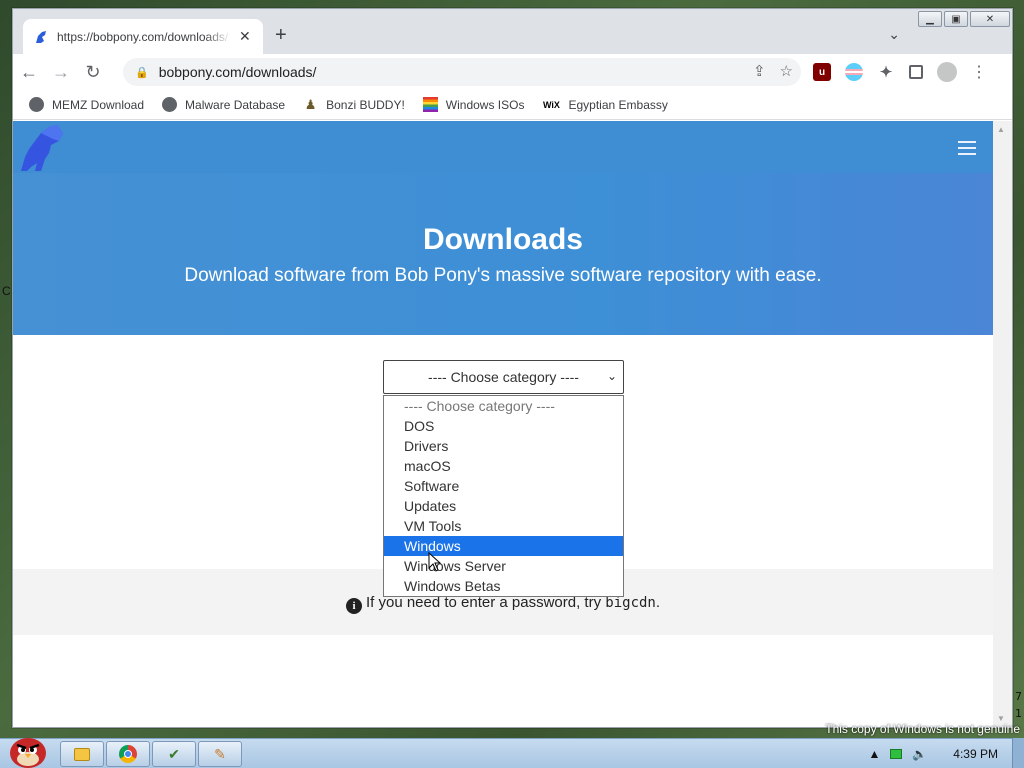  I want to click on sidepanel-icon, so click(916, 72).